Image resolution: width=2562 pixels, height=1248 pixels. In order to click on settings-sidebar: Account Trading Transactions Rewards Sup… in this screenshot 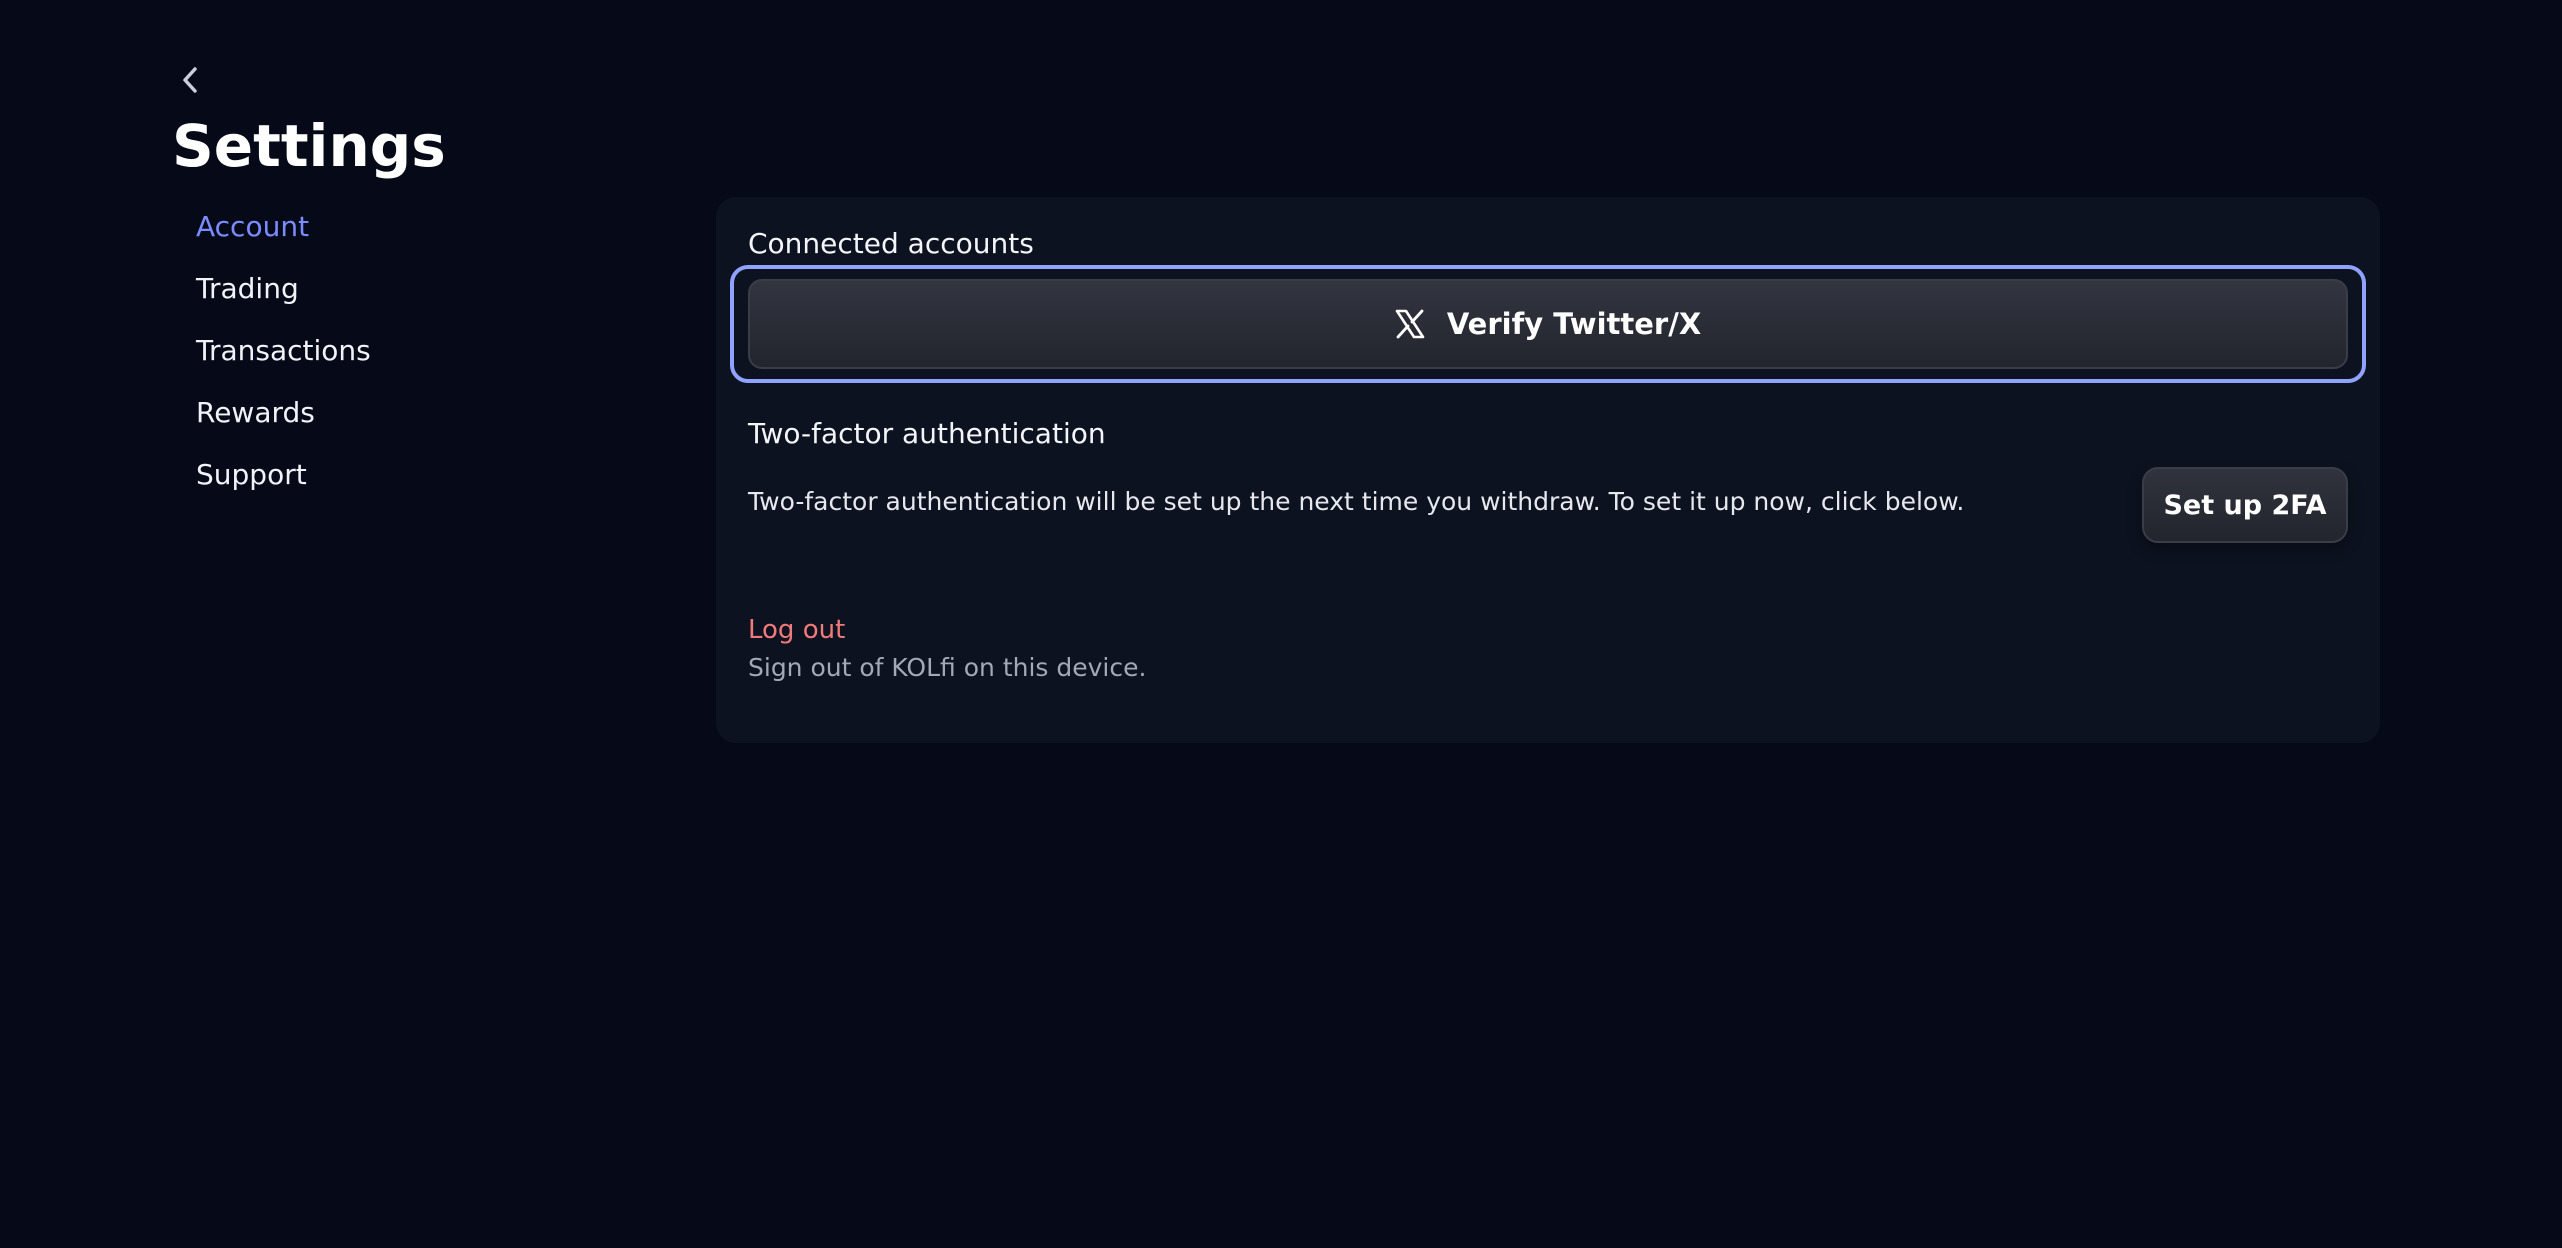, I will do `click(346, 355)`.